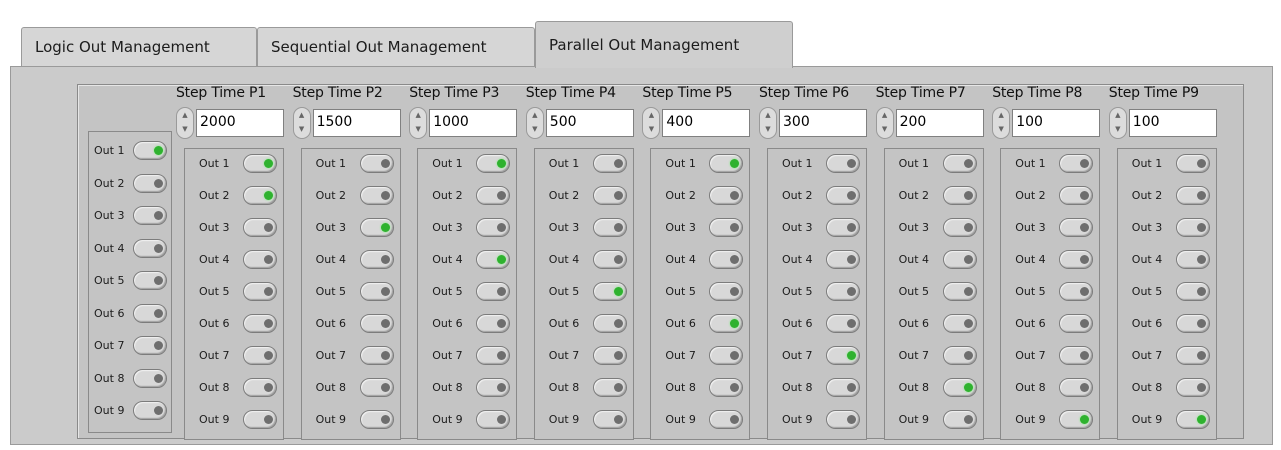 This screenshot has height=450, width=1281. I want to click on tab-parallel-out-management: Parallel Out Management, so click(664, 44).